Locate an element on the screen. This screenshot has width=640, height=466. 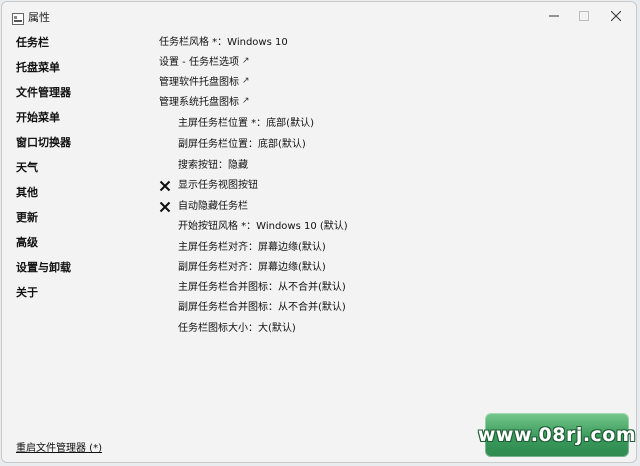
option-label: 管理软件托盘图标 is located at coordinates (199, 82).